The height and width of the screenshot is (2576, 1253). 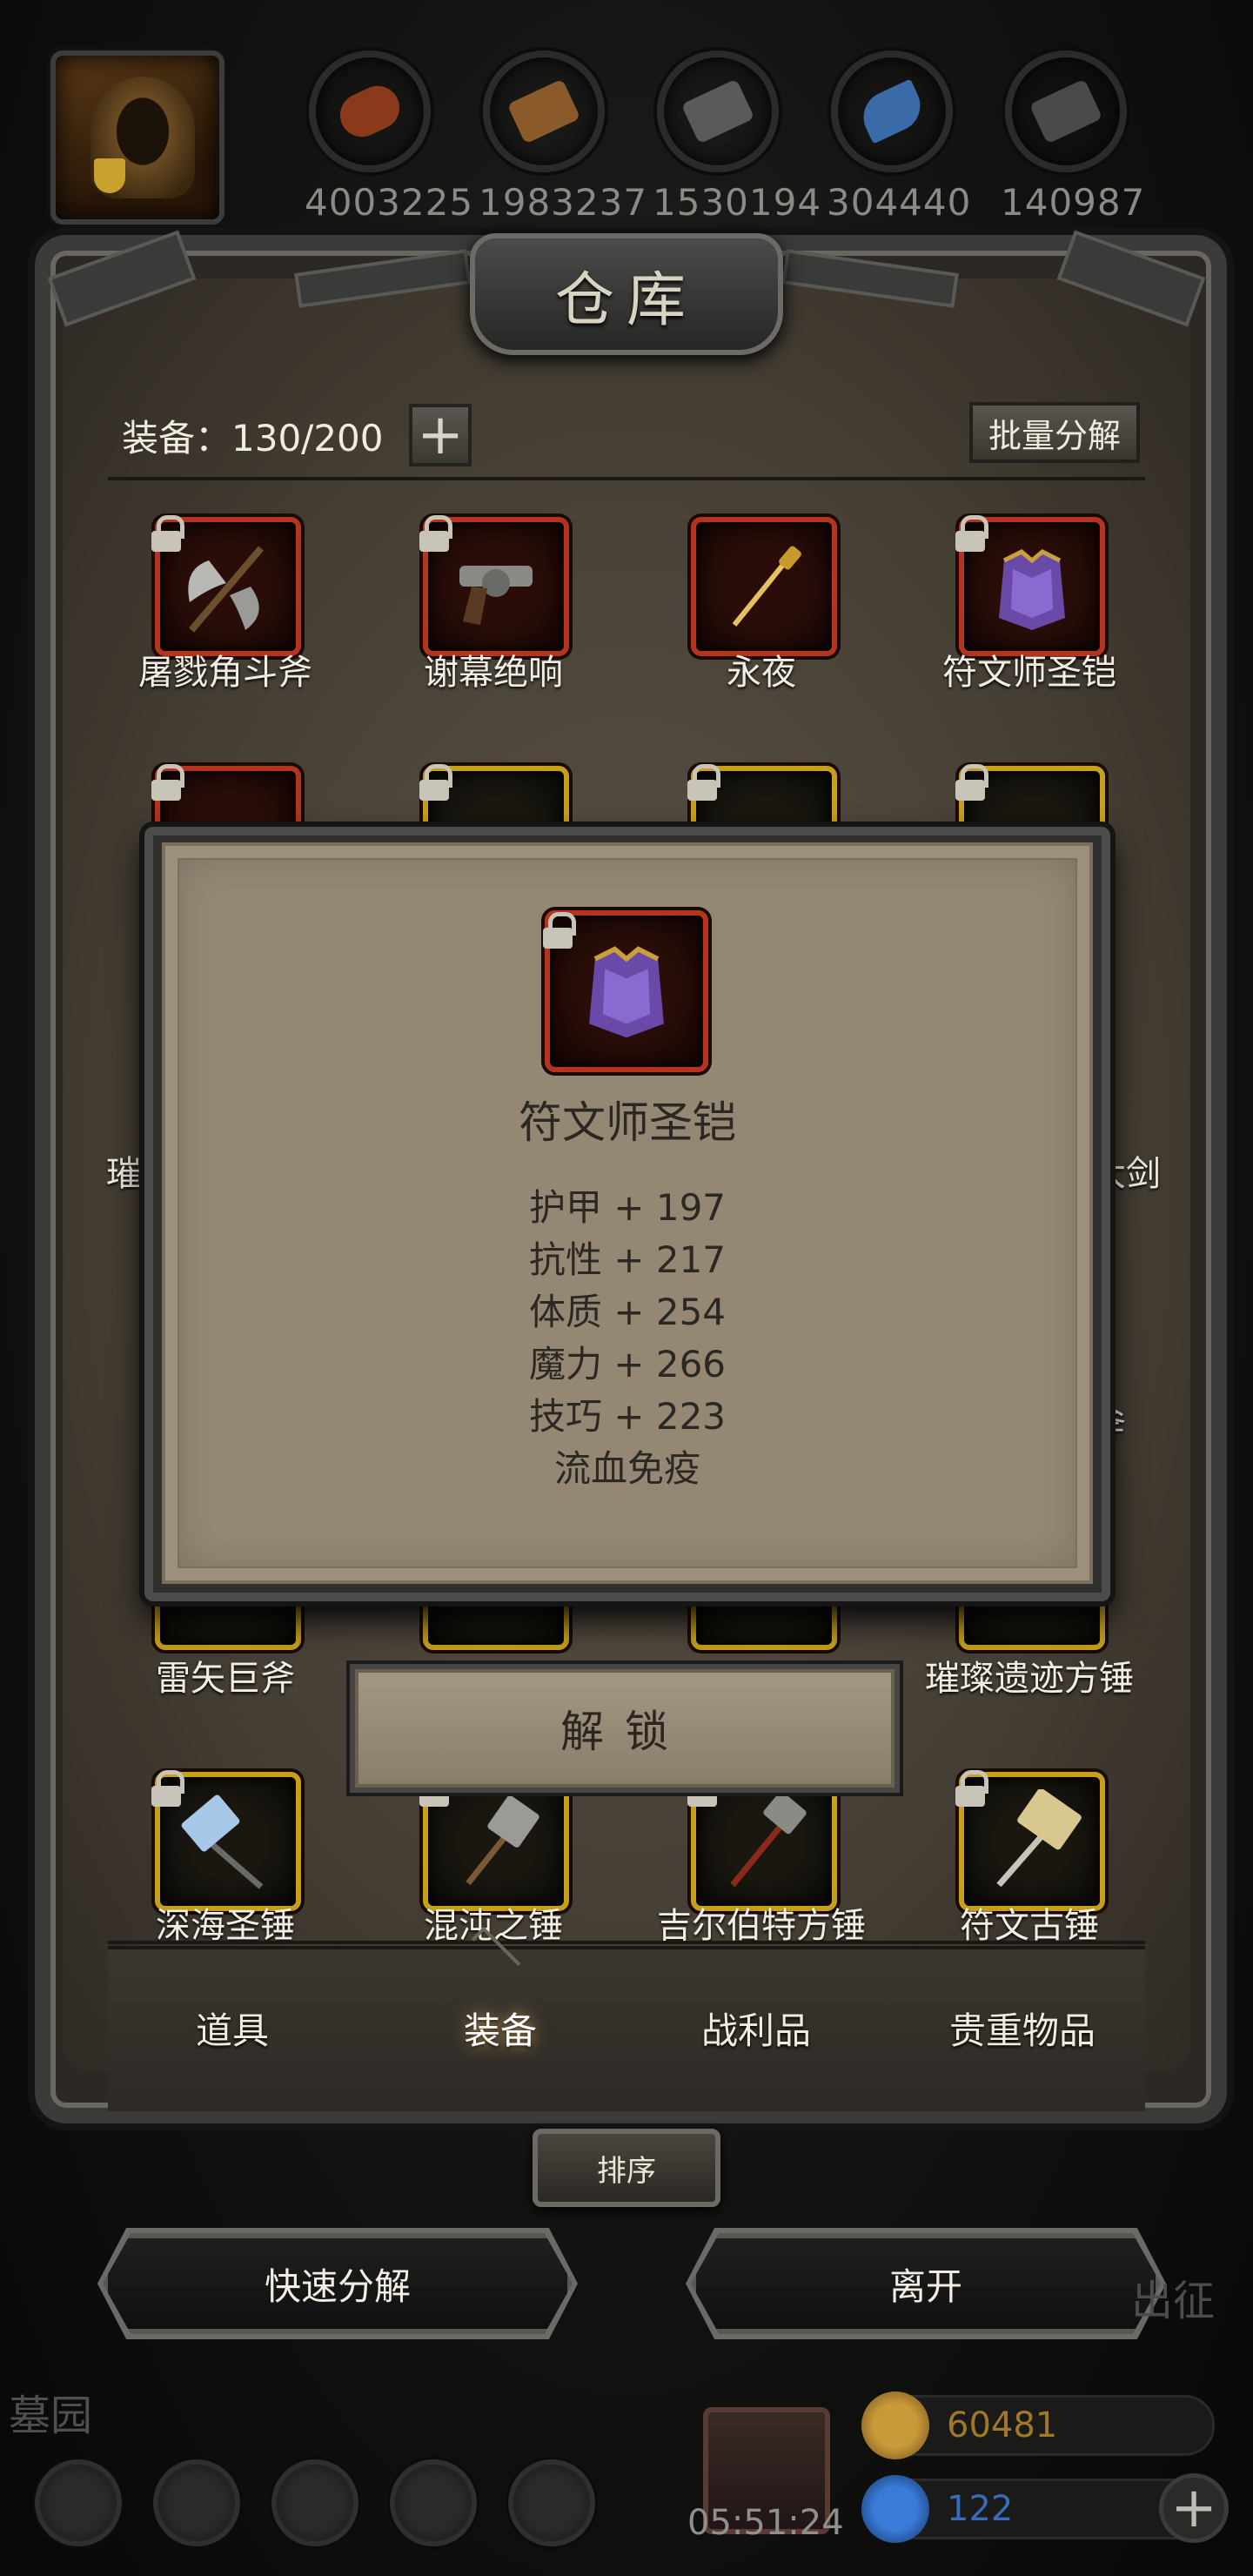 What do you see at coordinates (137, 138) in the screenshot?
I see `hero-portrait` at bounding box center [137, 138].